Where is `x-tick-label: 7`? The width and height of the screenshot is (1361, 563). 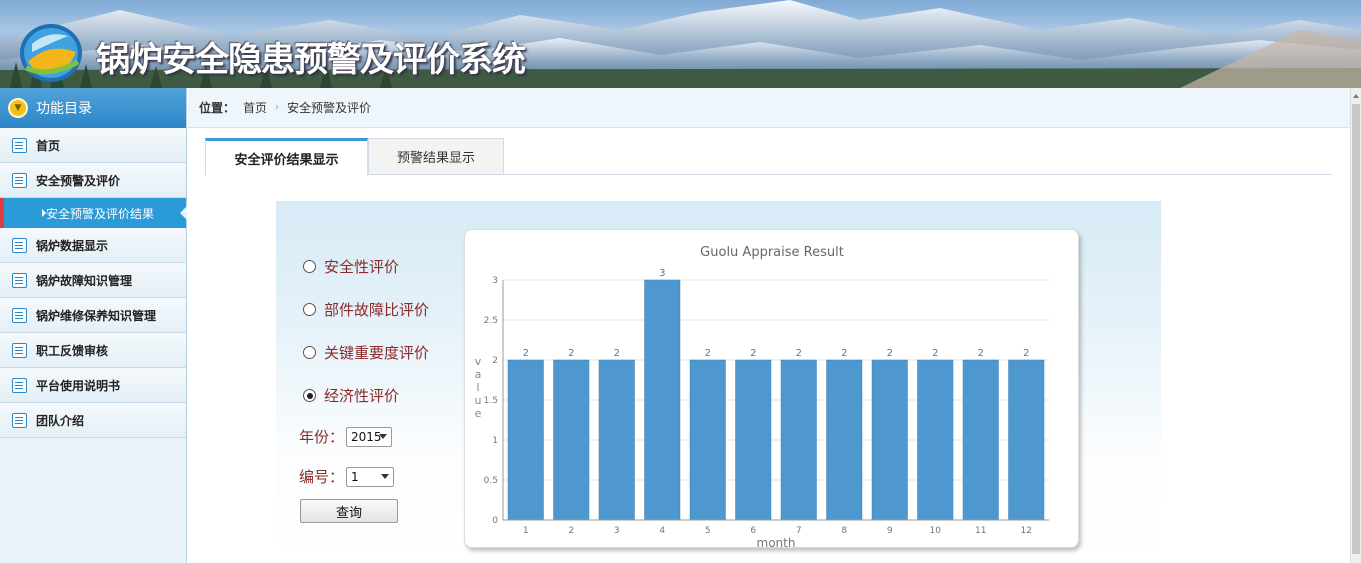 x-tick-label: 7 is located at coordinates (799, 531).